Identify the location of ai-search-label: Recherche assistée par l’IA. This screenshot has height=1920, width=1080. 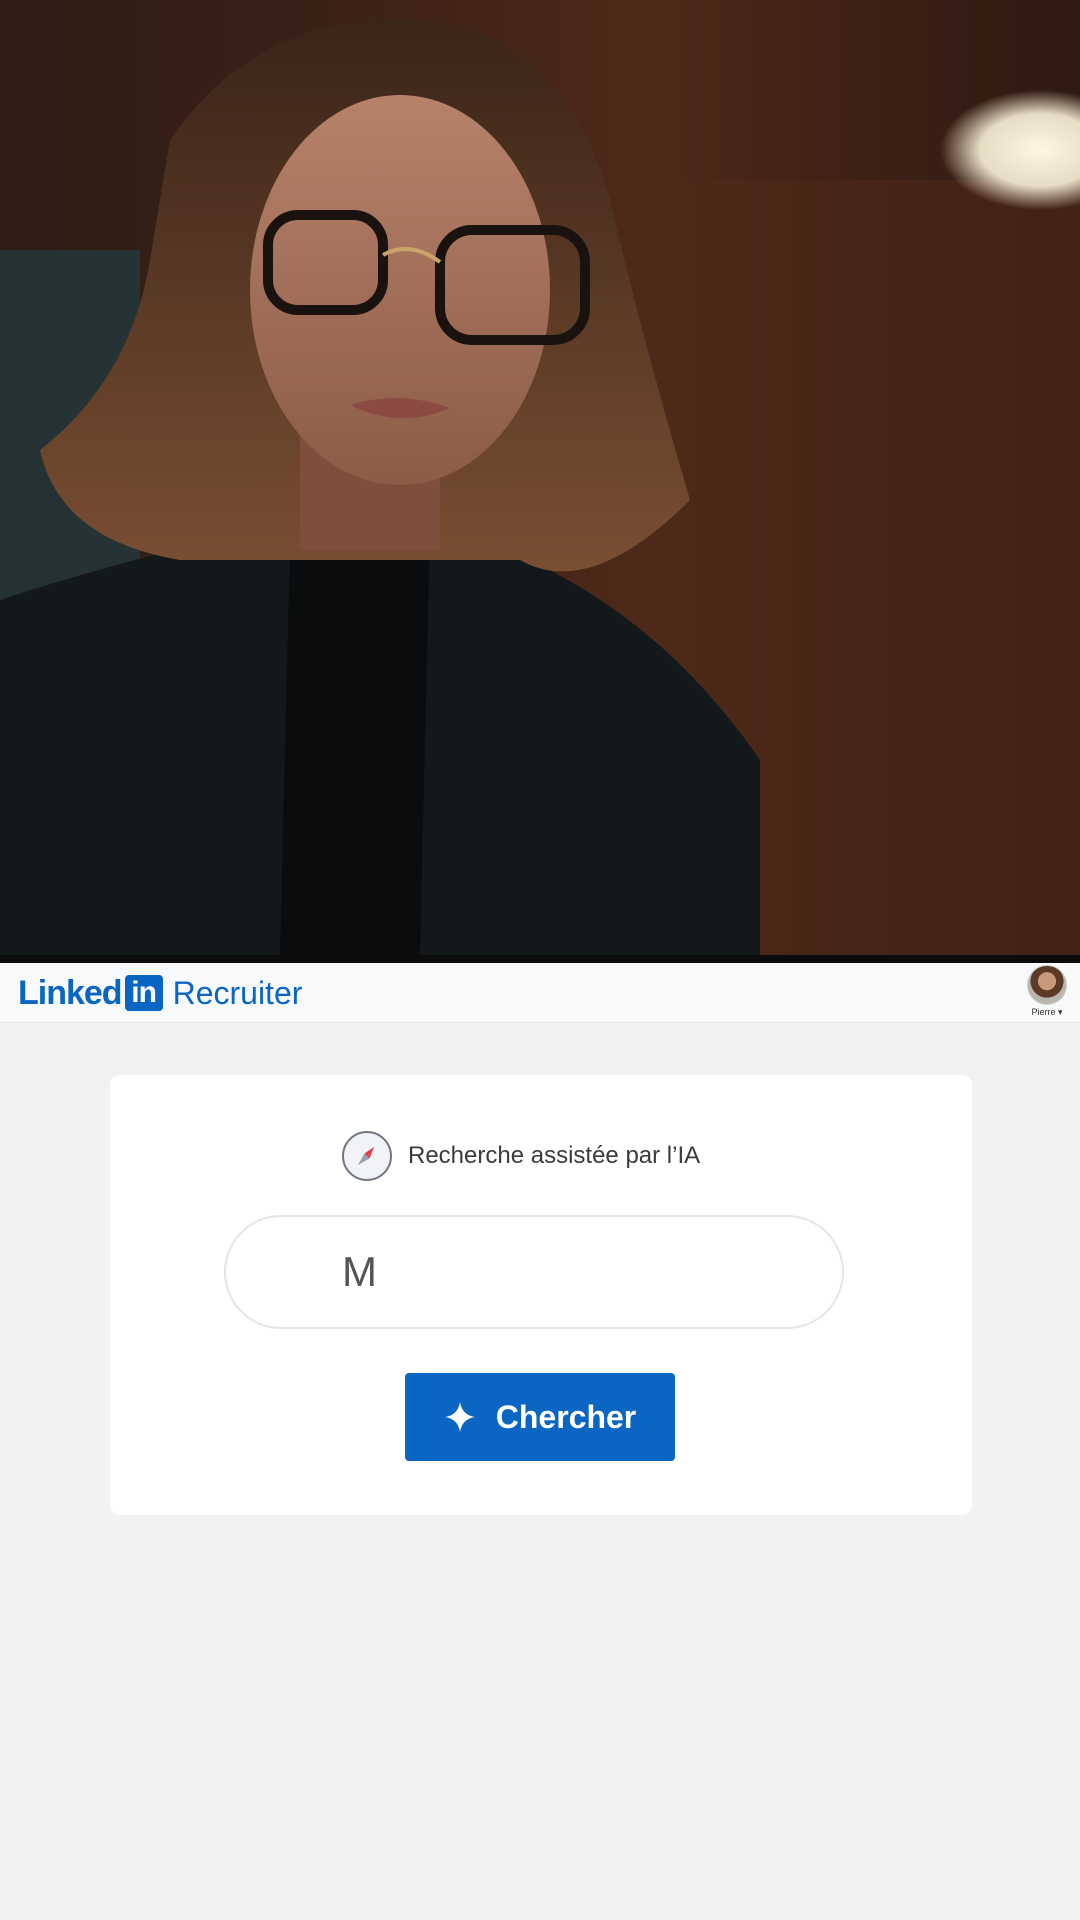
(554, 1155).